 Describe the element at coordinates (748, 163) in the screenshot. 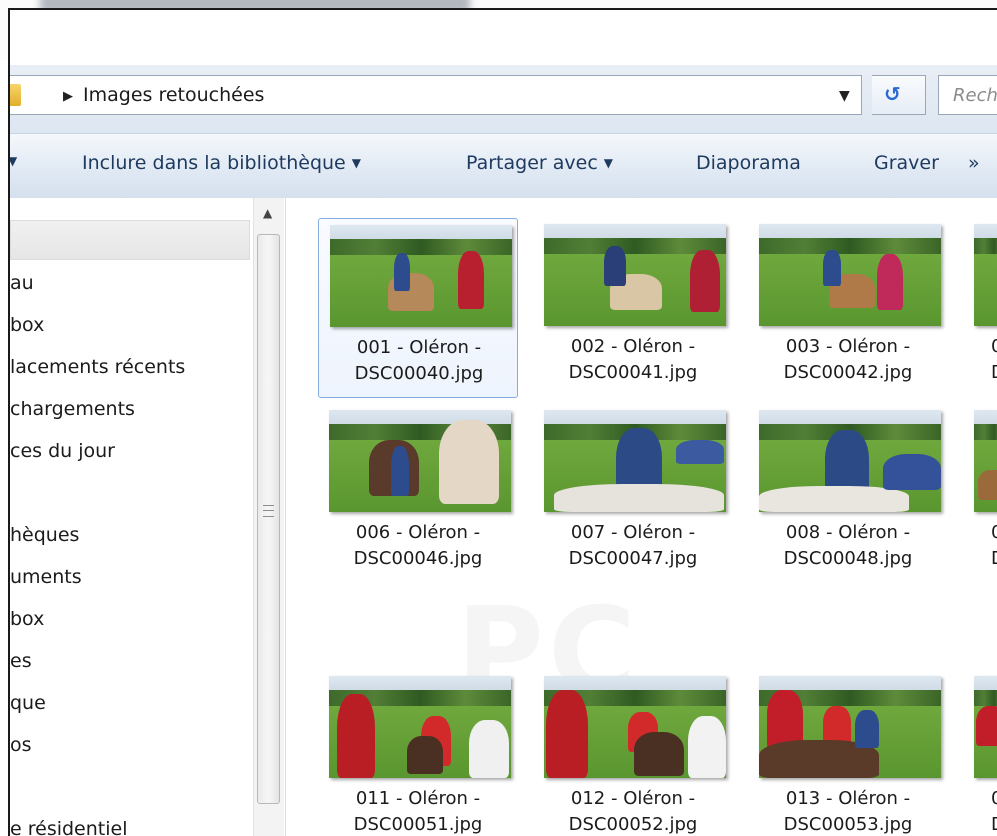

I see `slideshow-button: Diaporama` at that location.